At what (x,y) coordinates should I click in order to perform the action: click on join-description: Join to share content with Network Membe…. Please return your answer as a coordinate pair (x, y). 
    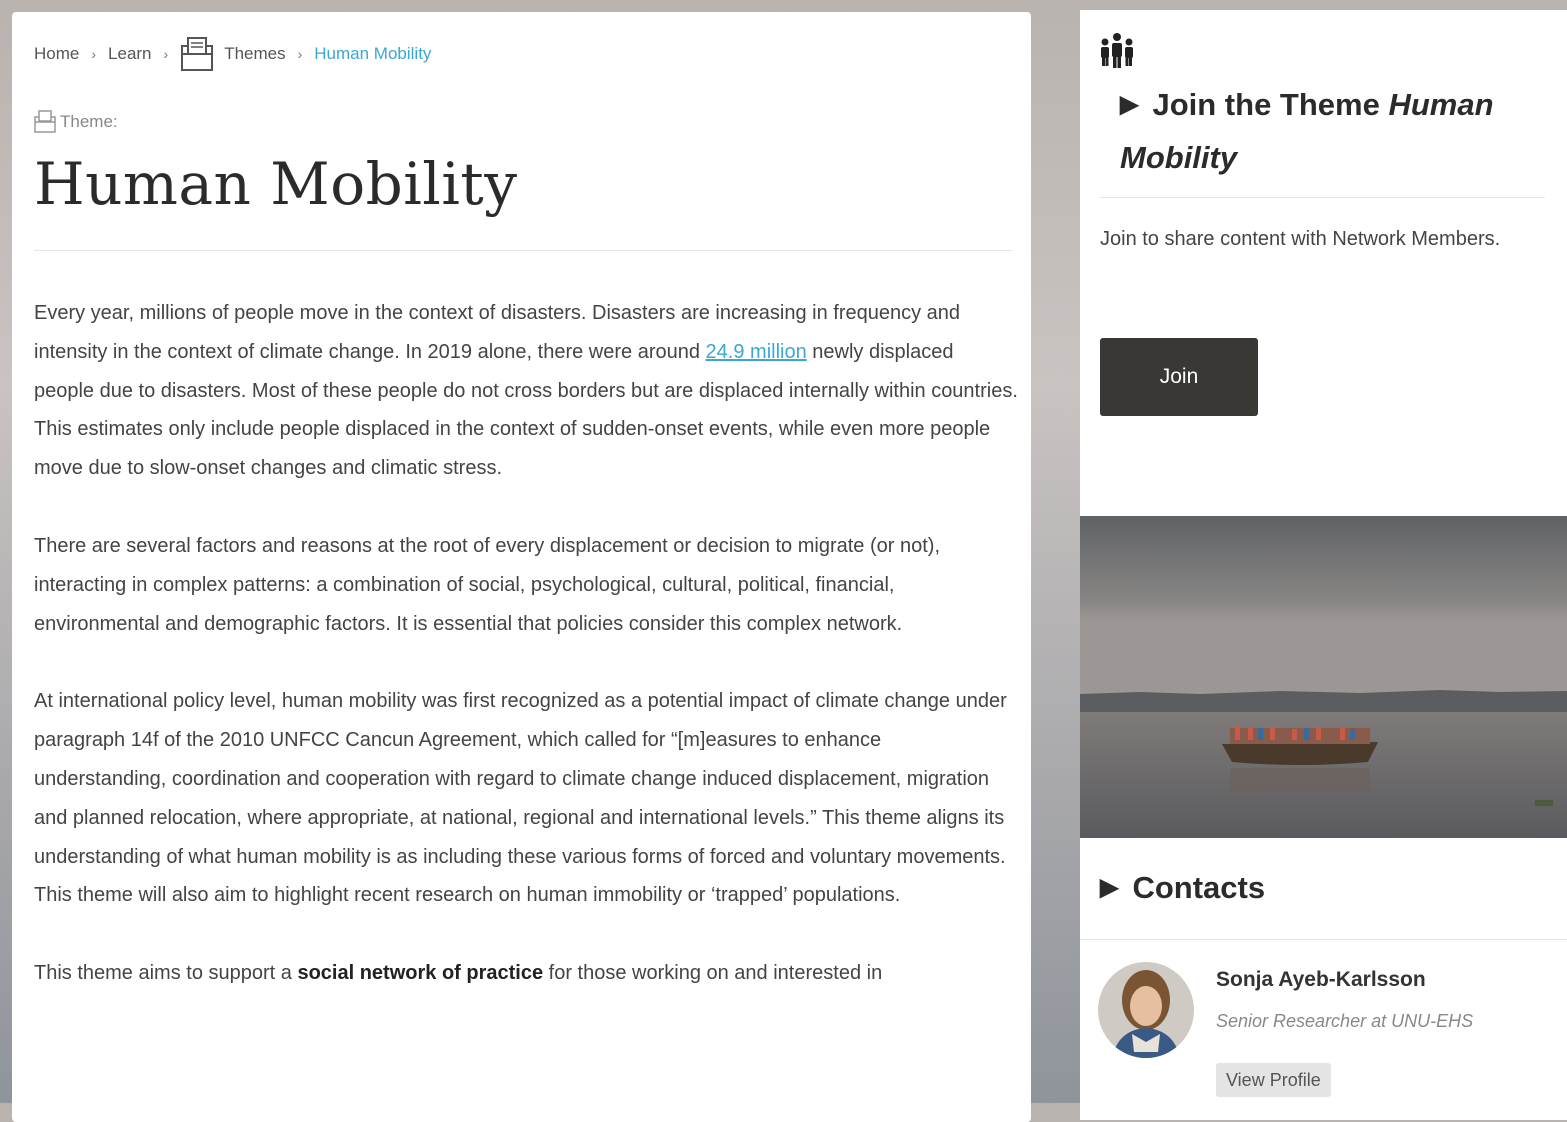
    Looking at the image, I should click on (1300, 239).